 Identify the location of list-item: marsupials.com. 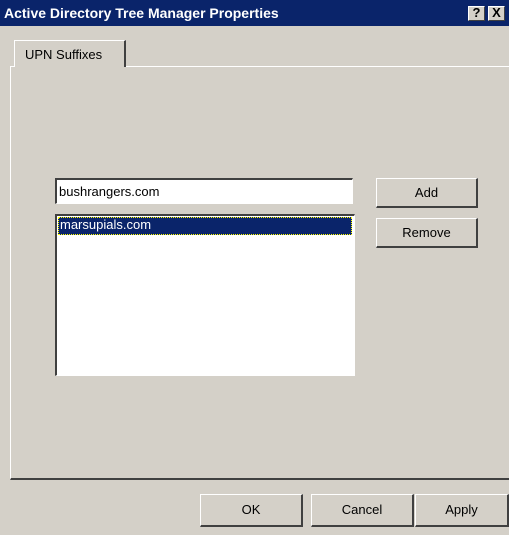
(205, 226).